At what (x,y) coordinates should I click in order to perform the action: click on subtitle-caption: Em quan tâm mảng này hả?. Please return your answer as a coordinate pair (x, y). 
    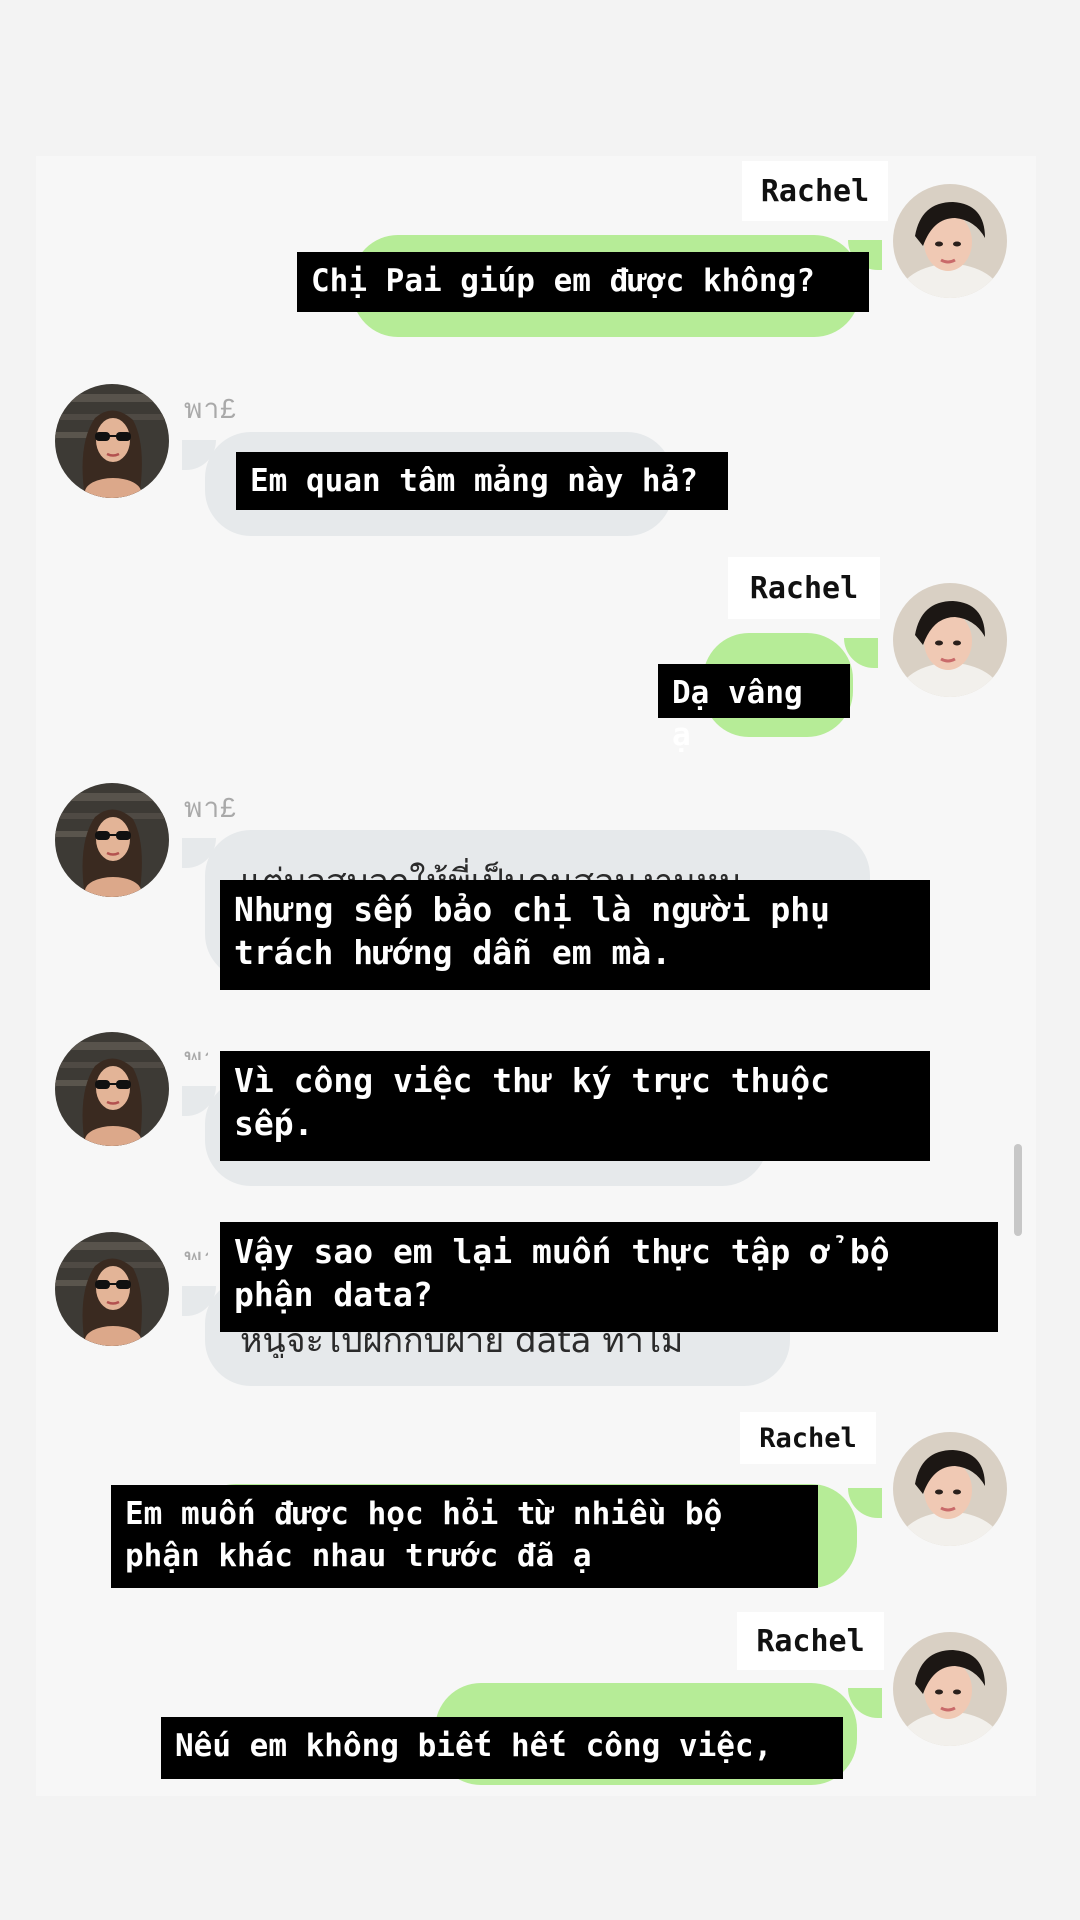
    Looking at the image, I should click on (482, 481).